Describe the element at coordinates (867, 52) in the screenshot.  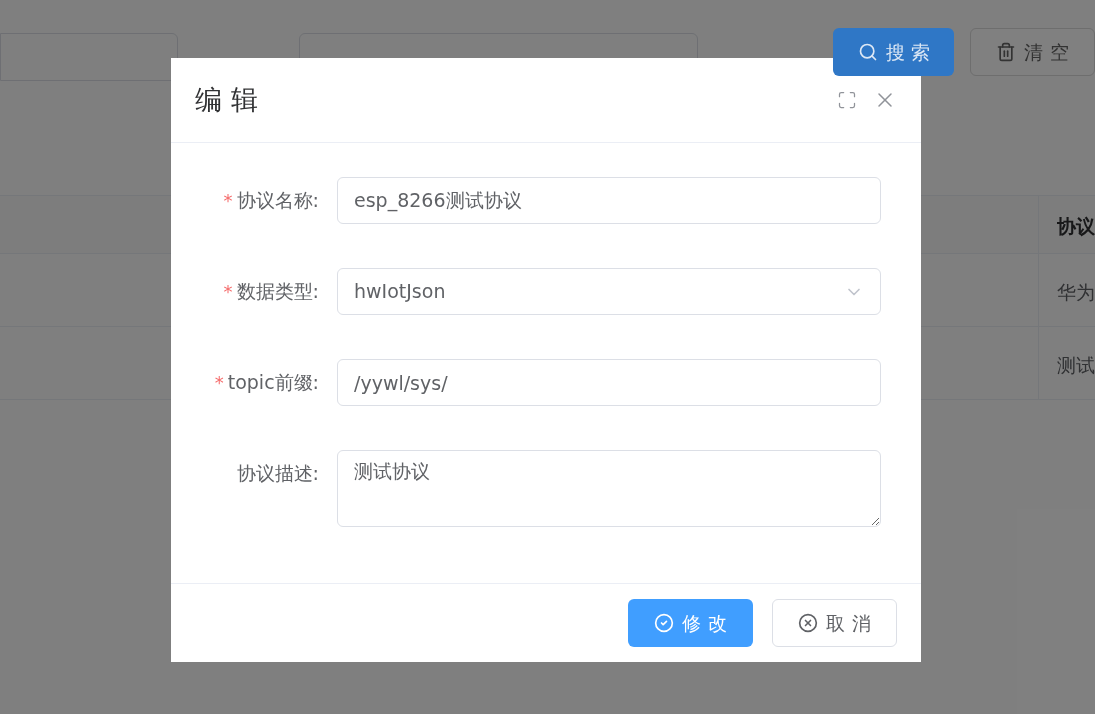
I see `search-icon` at that location.